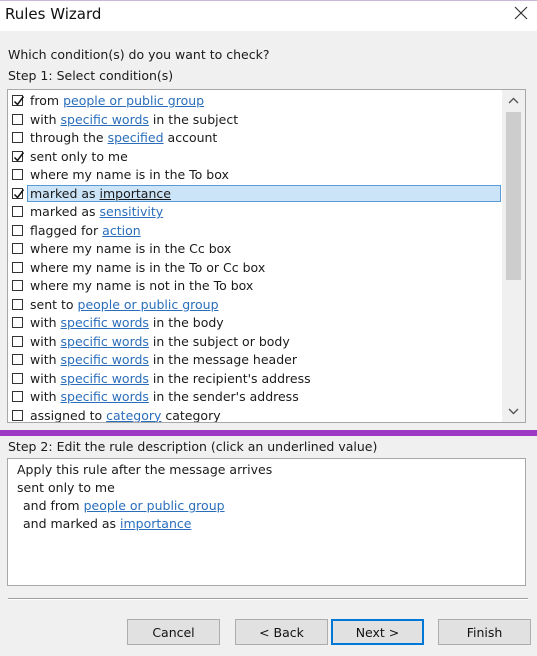 The width and height of the screenshot is (537, 656). Describe the element at coordinates (132, 211) in the screenshot. I see `condition-value-link: sensitivity` at that location.